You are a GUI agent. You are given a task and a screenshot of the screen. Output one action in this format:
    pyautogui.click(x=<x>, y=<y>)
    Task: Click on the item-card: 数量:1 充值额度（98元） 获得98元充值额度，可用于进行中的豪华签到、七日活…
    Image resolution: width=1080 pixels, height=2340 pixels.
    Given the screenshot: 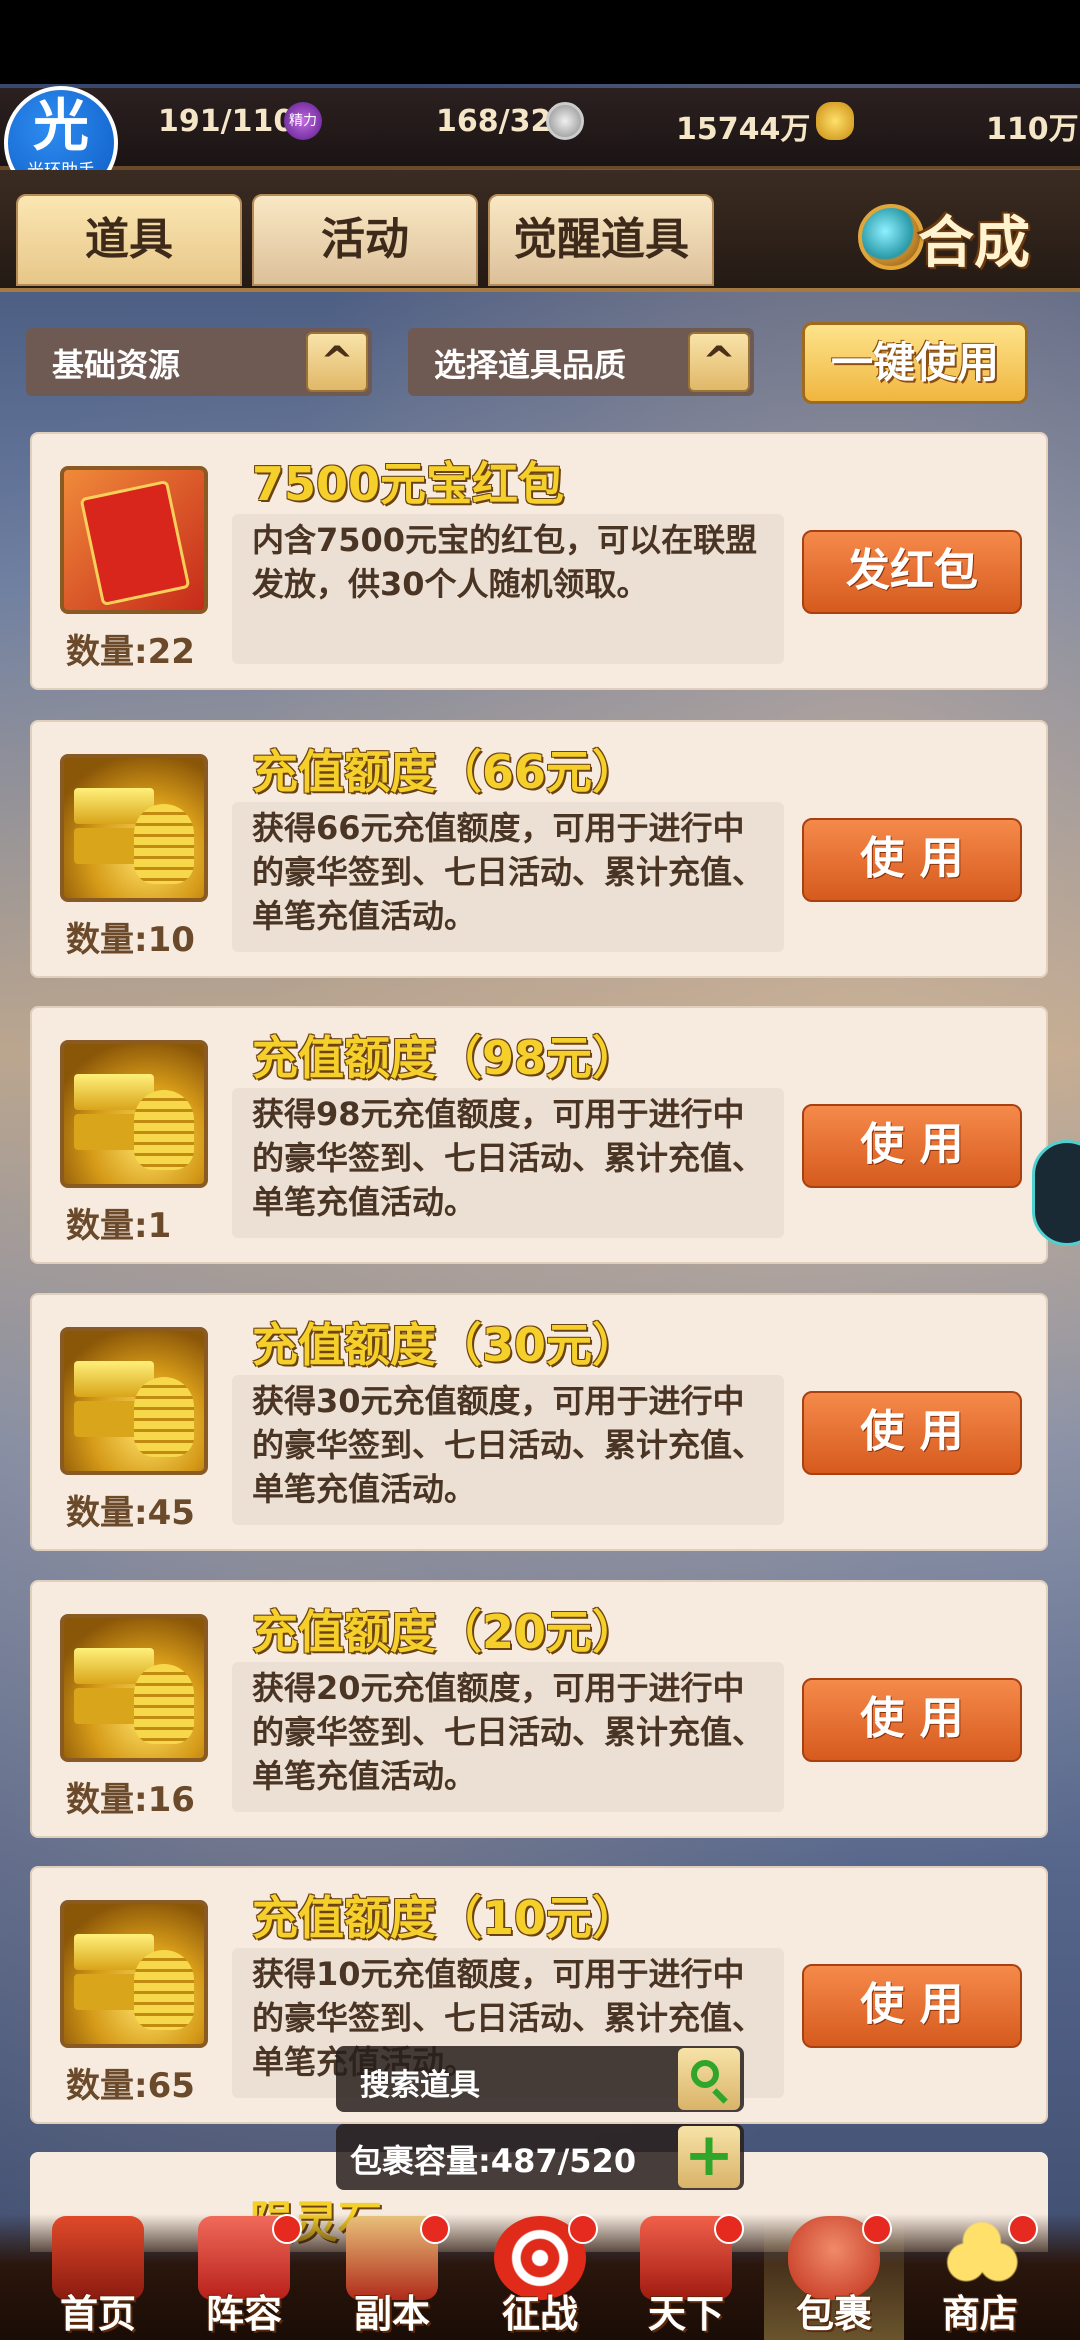 What is the action you would take?
    pyautogui.click(x=539, y=1135)
    